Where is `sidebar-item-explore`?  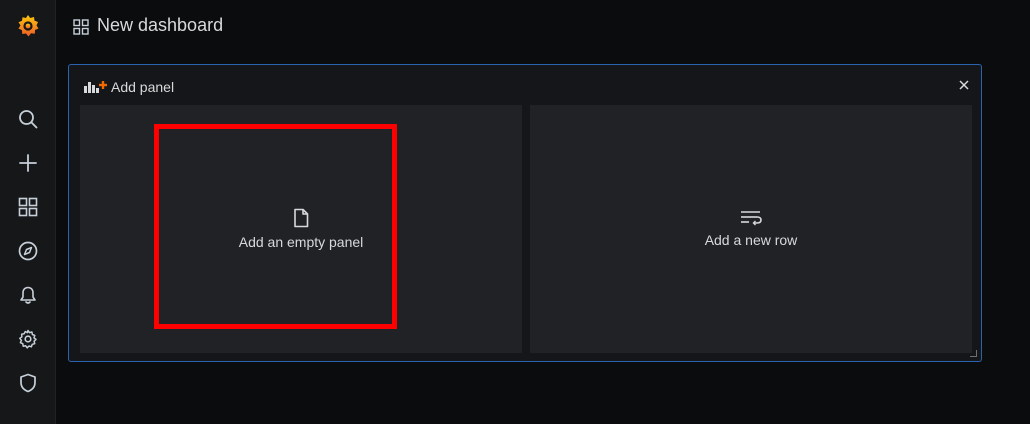
sidebar-item-explore is located at coordinates (27, 251).